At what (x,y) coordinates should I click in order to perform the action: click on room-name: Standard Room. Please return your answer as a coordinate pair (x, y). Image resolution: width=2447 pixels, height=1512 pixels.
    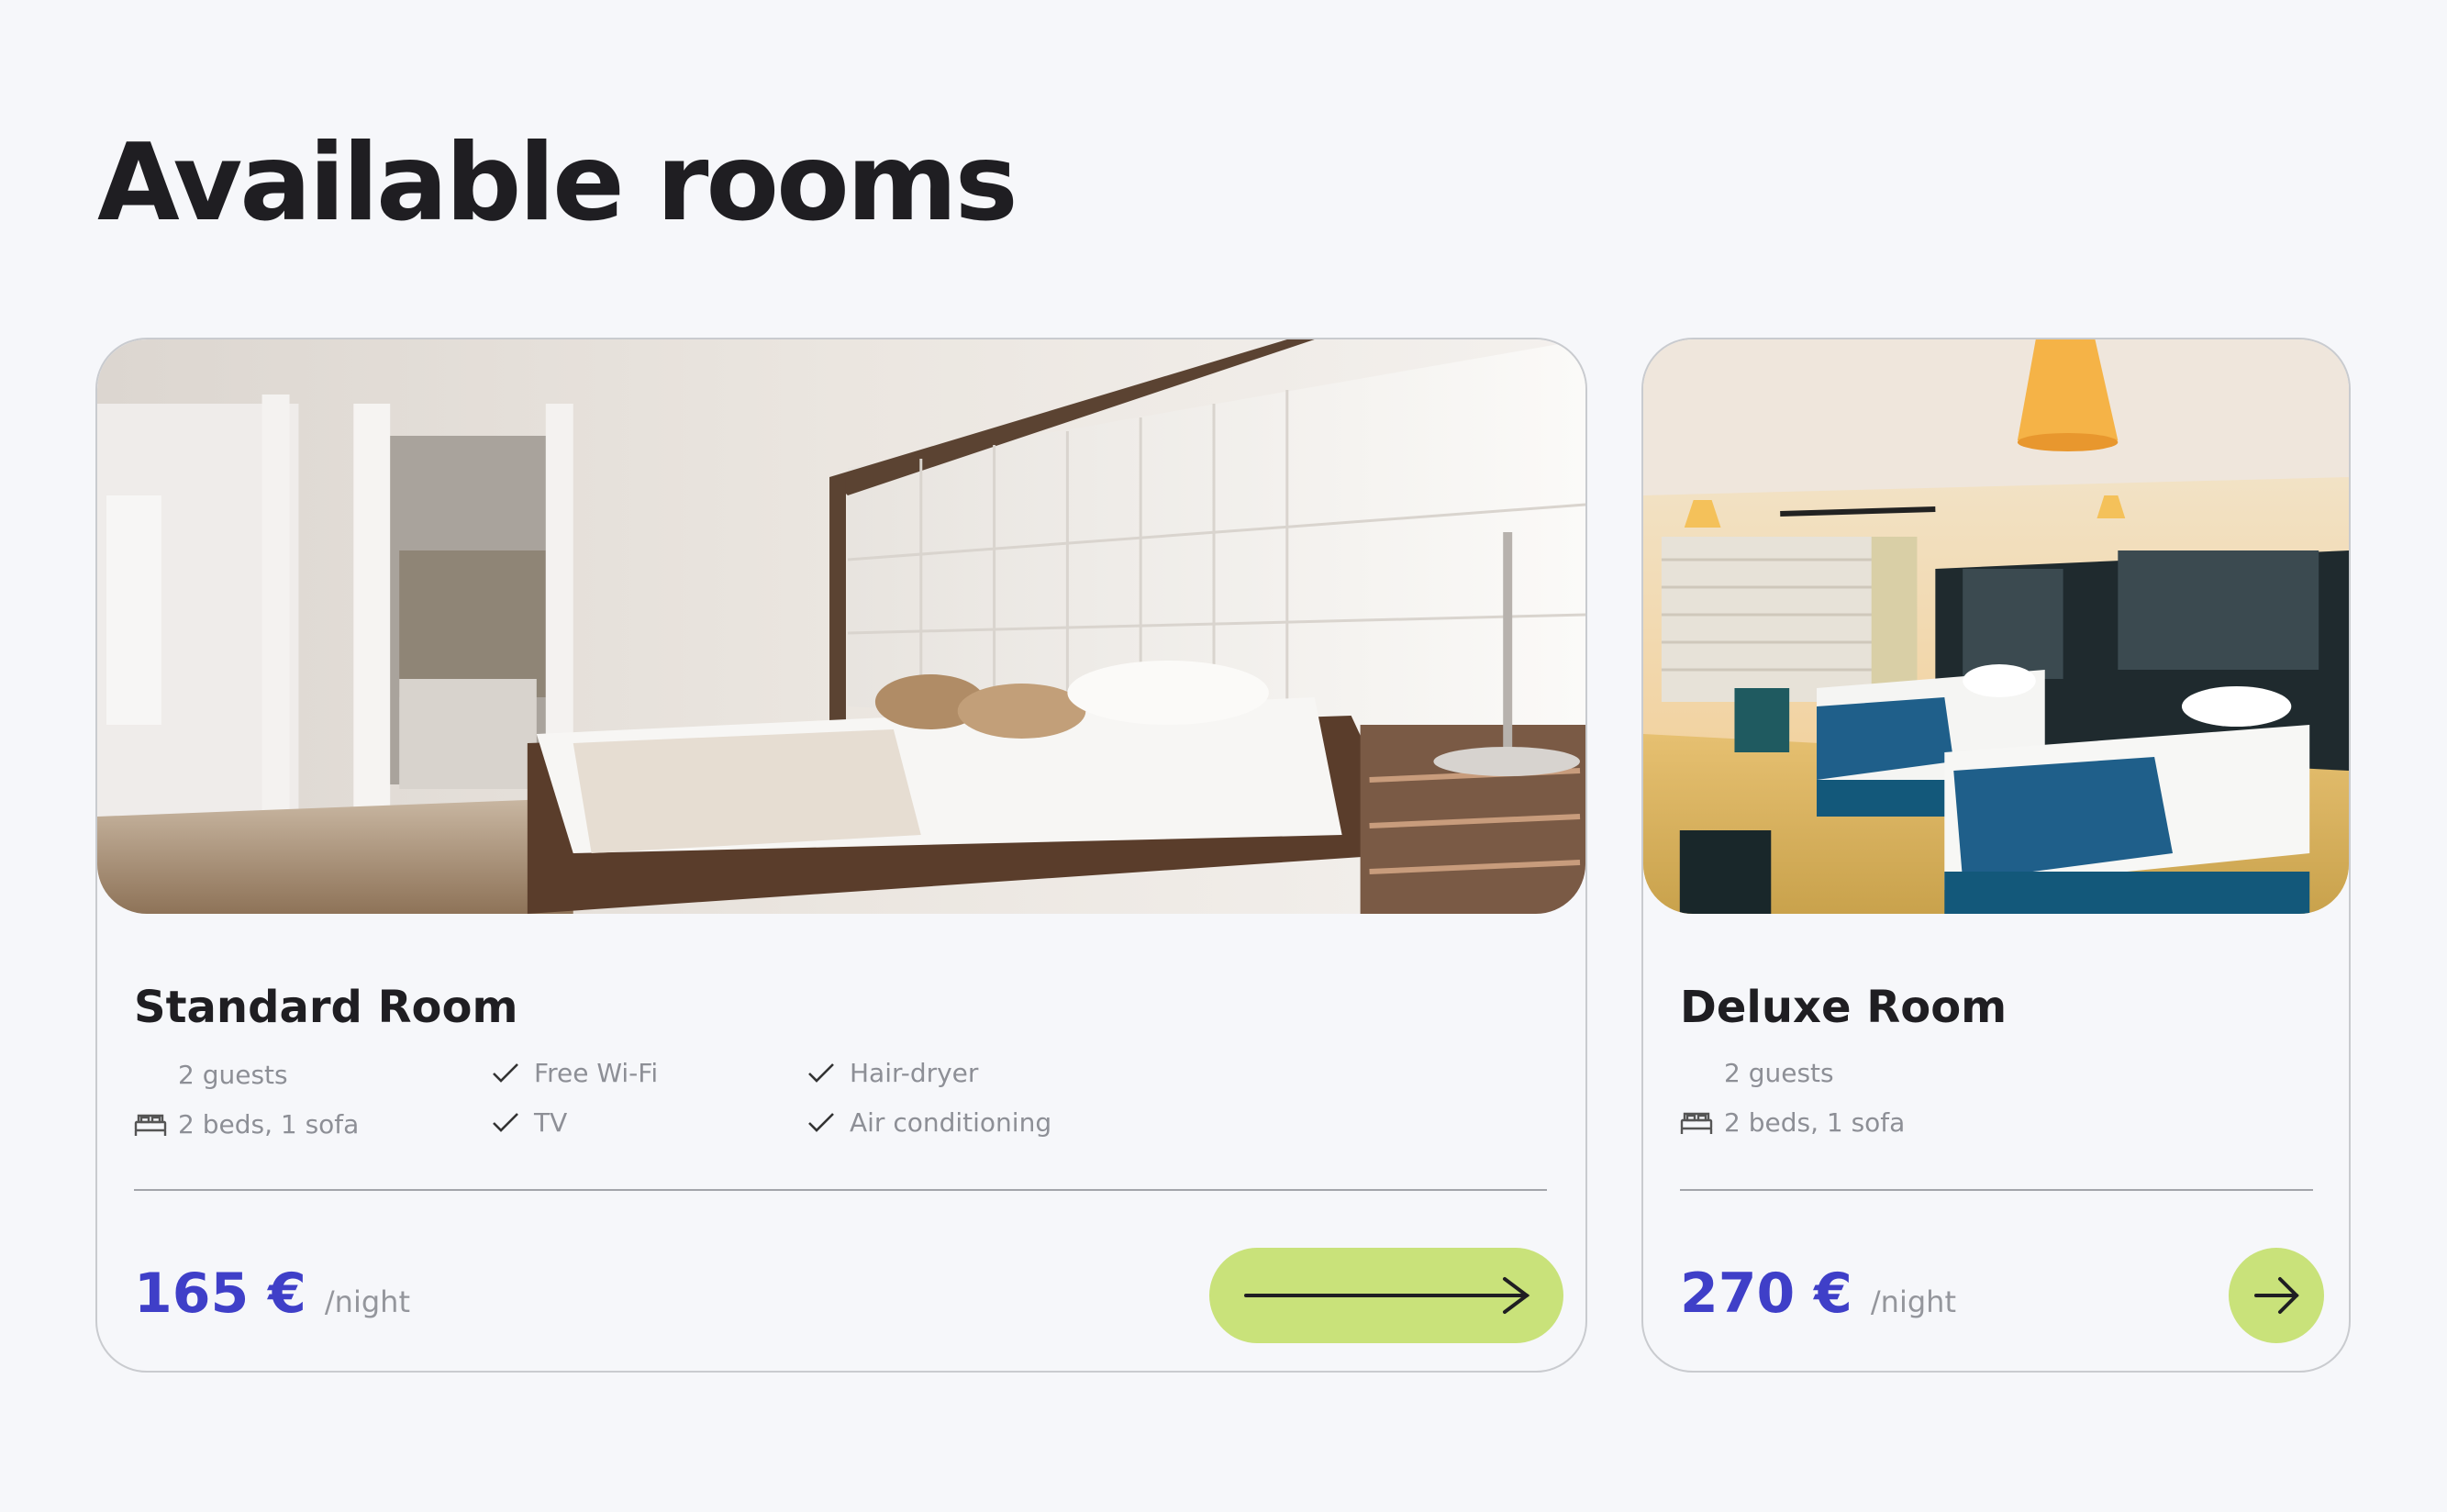
    Looking at the image, I should click on (326, 1008).